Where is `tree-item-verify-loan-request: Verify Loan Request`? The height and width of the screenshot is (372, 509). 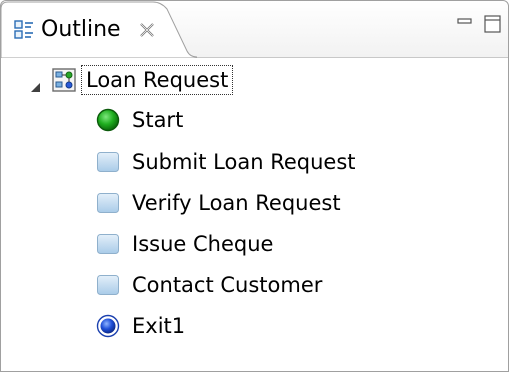 tree-item-verify-loan-request: Verify Loan Request is located at coordinates (254, 206).